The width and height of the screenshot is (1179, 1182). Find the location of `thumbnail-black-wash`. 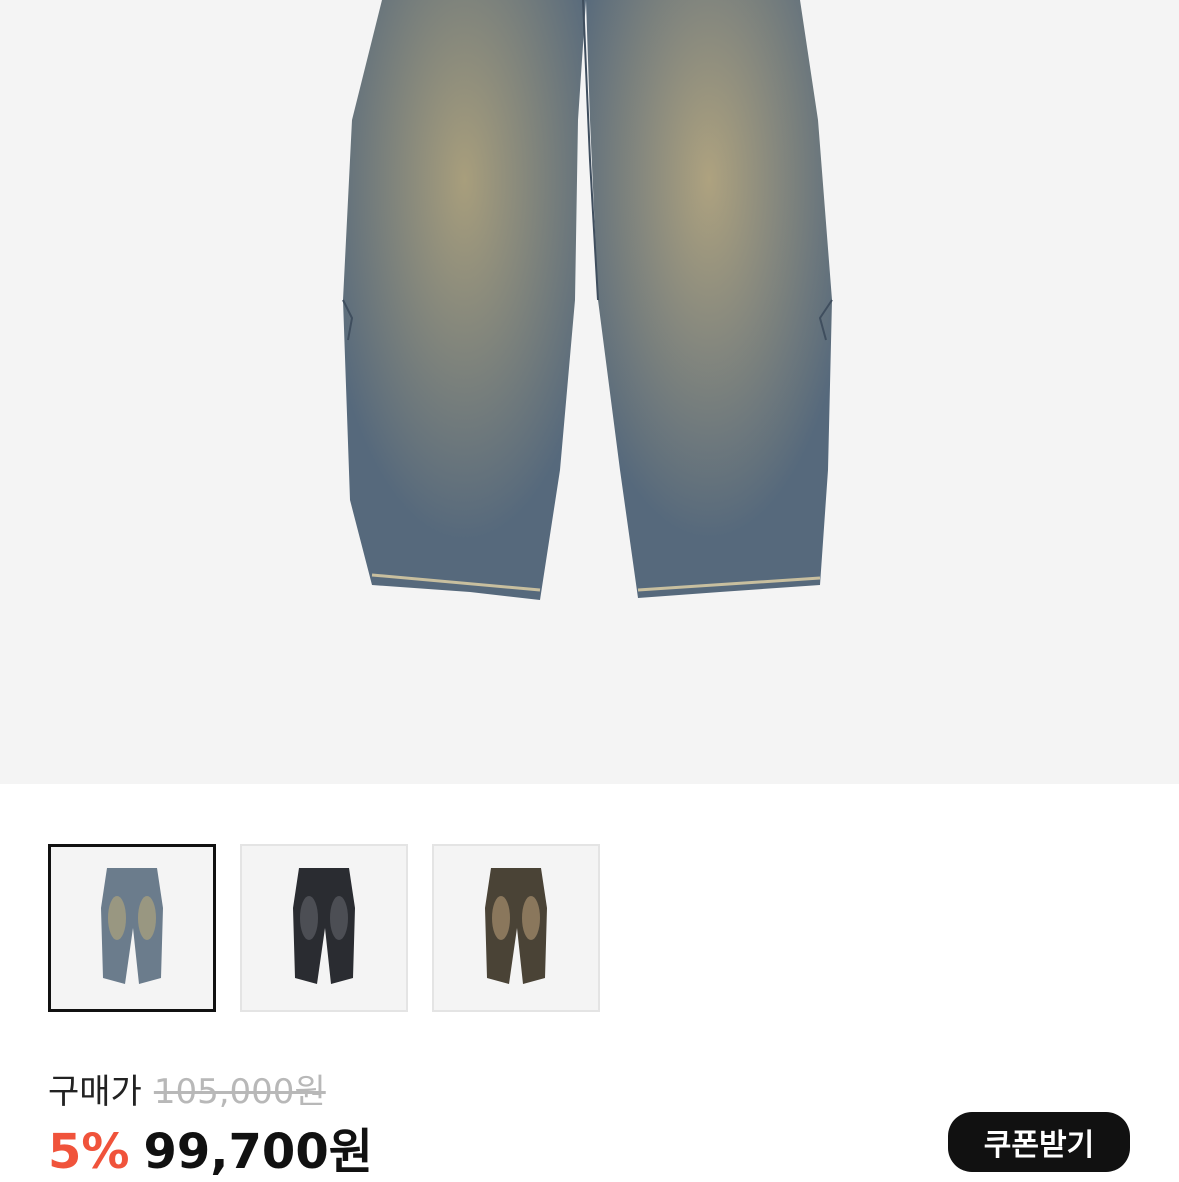

thumbnail-black-wash is located at coordinates (324, 928).